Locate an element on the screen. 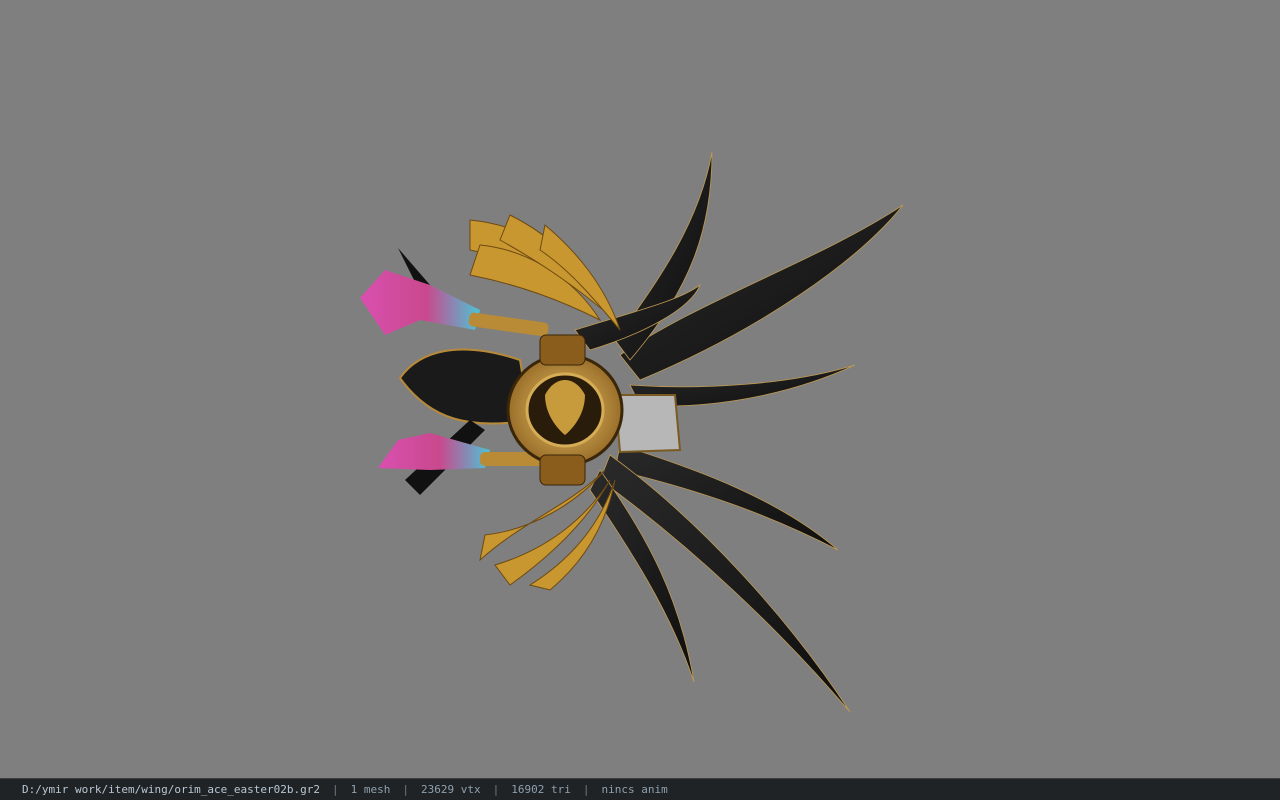  gold-wing-top is located at coordinates (545, 272).